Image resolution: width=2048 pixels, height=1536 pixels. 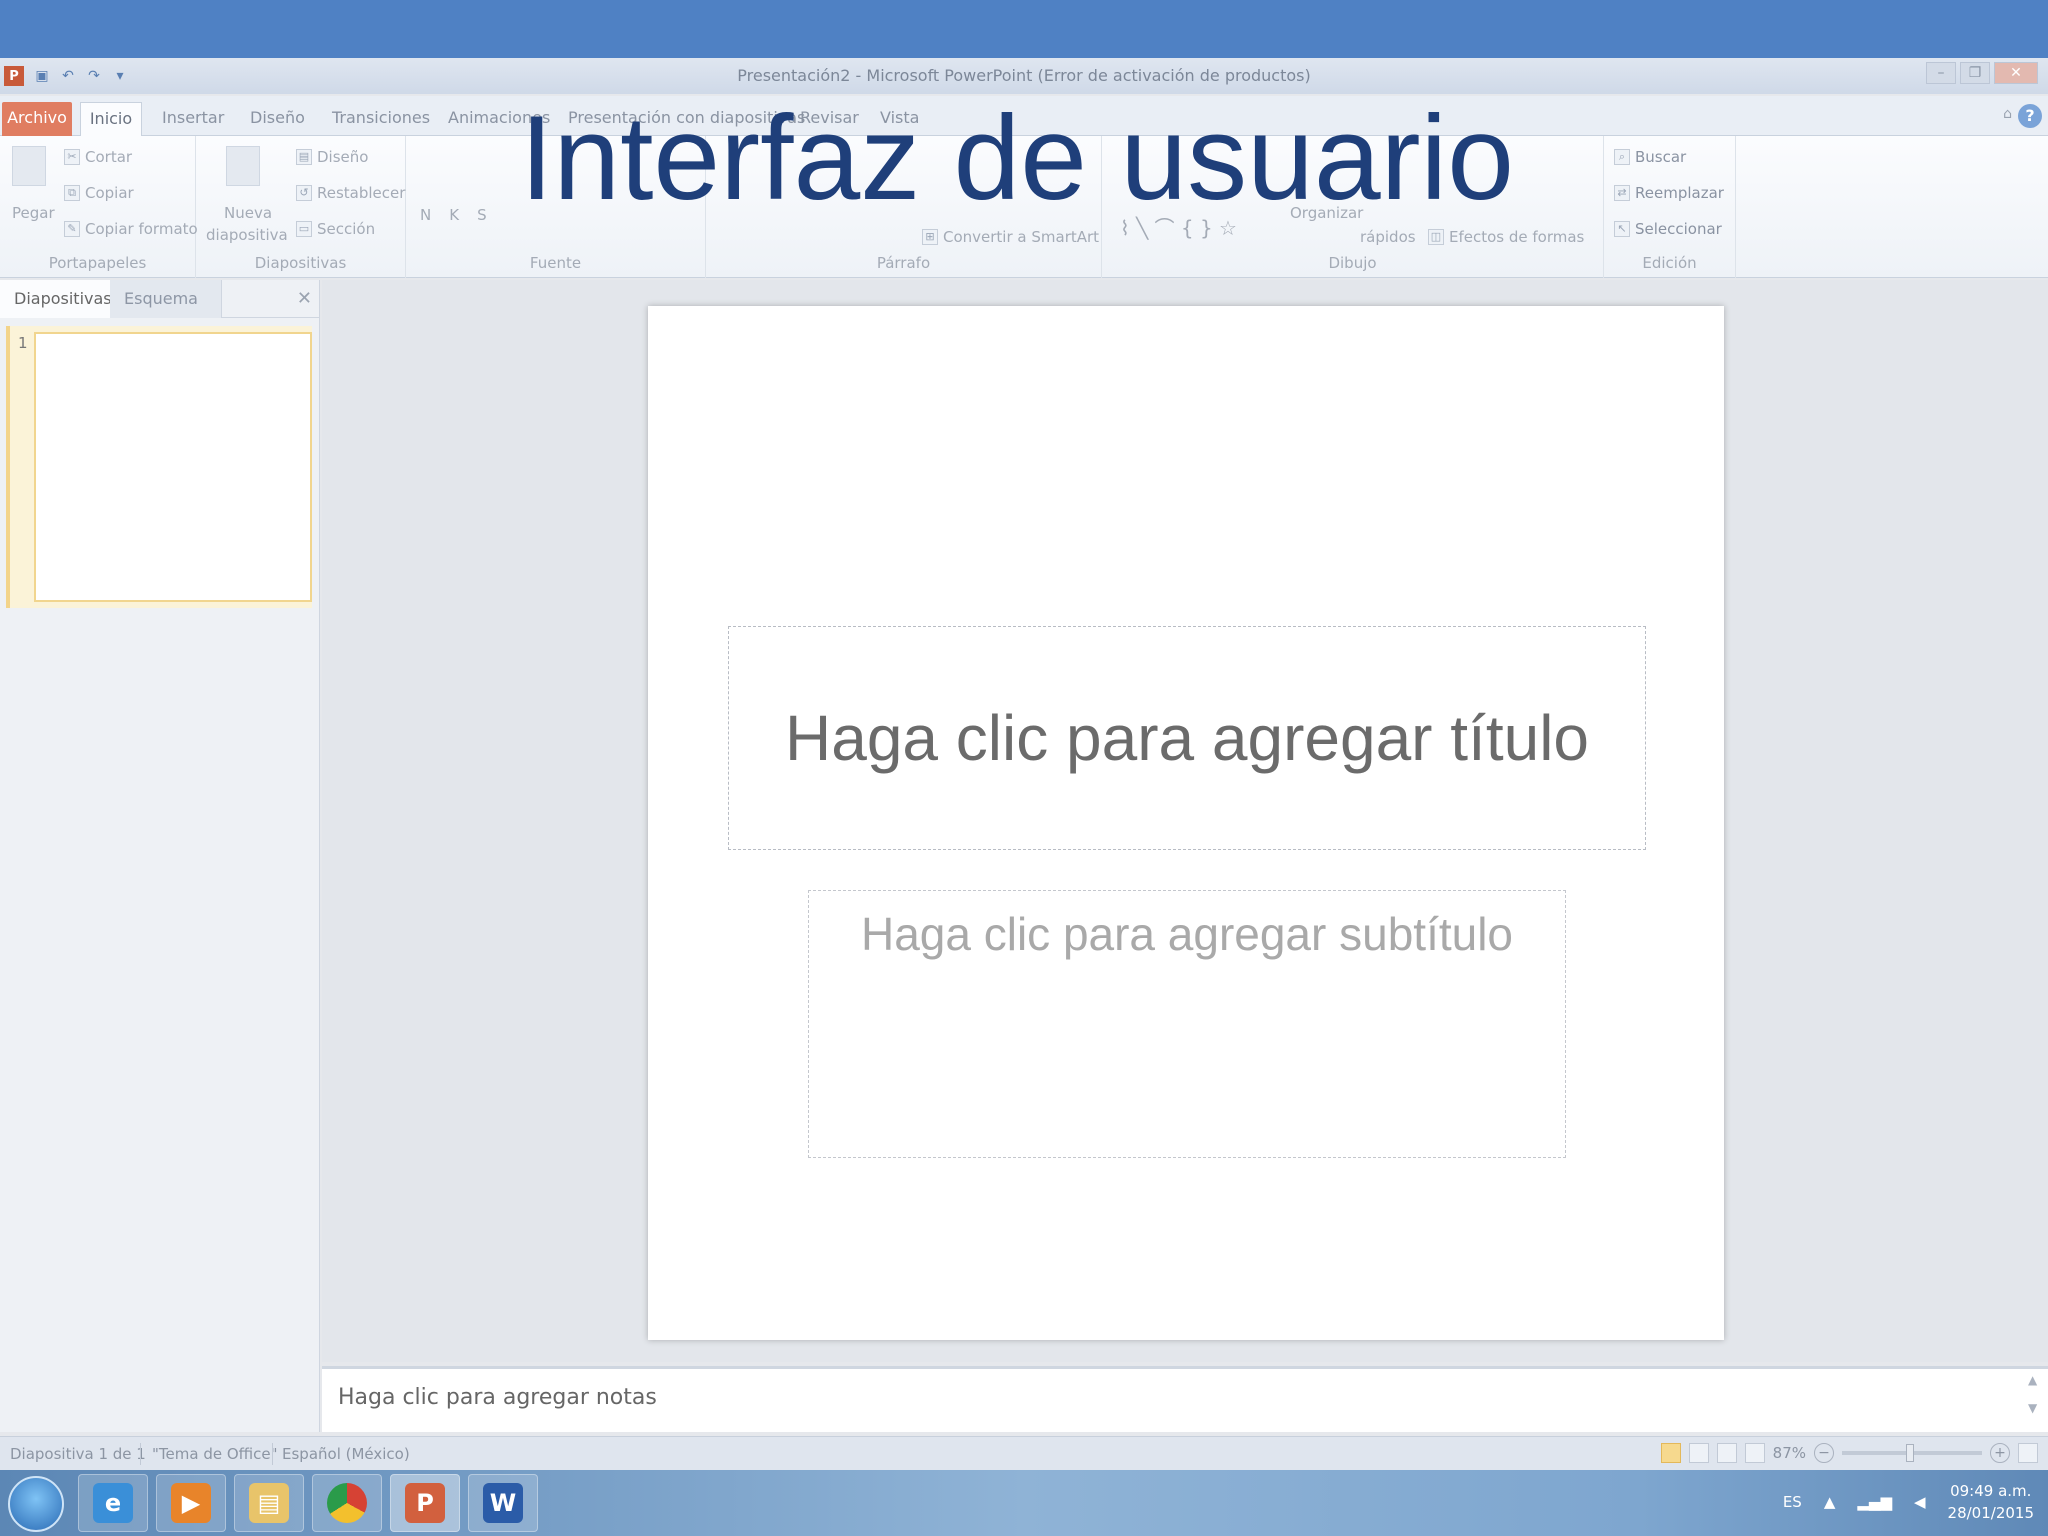 What do you see at coordinates (29, 166) in the screenshot?
I see `paste-icon` at bounding box center [29, 166].